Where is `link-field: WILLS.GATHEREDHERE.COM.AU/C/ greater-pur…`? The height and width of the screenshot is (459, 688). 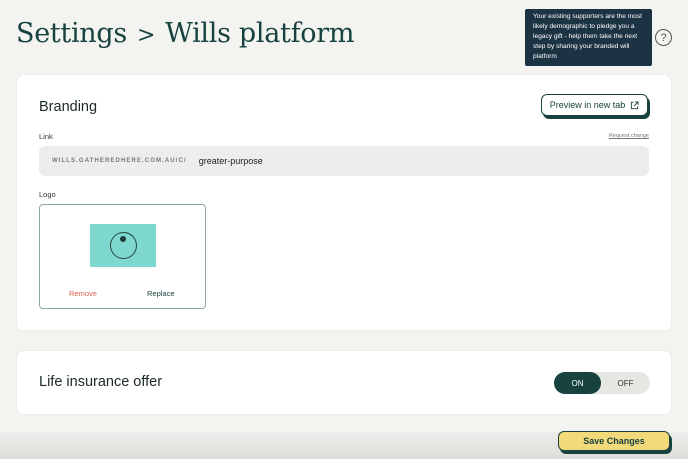 link-field: WILLS.GATHEREDHERE.COM.AU/C/ greater-pur… is located at coordinates (344, 161).